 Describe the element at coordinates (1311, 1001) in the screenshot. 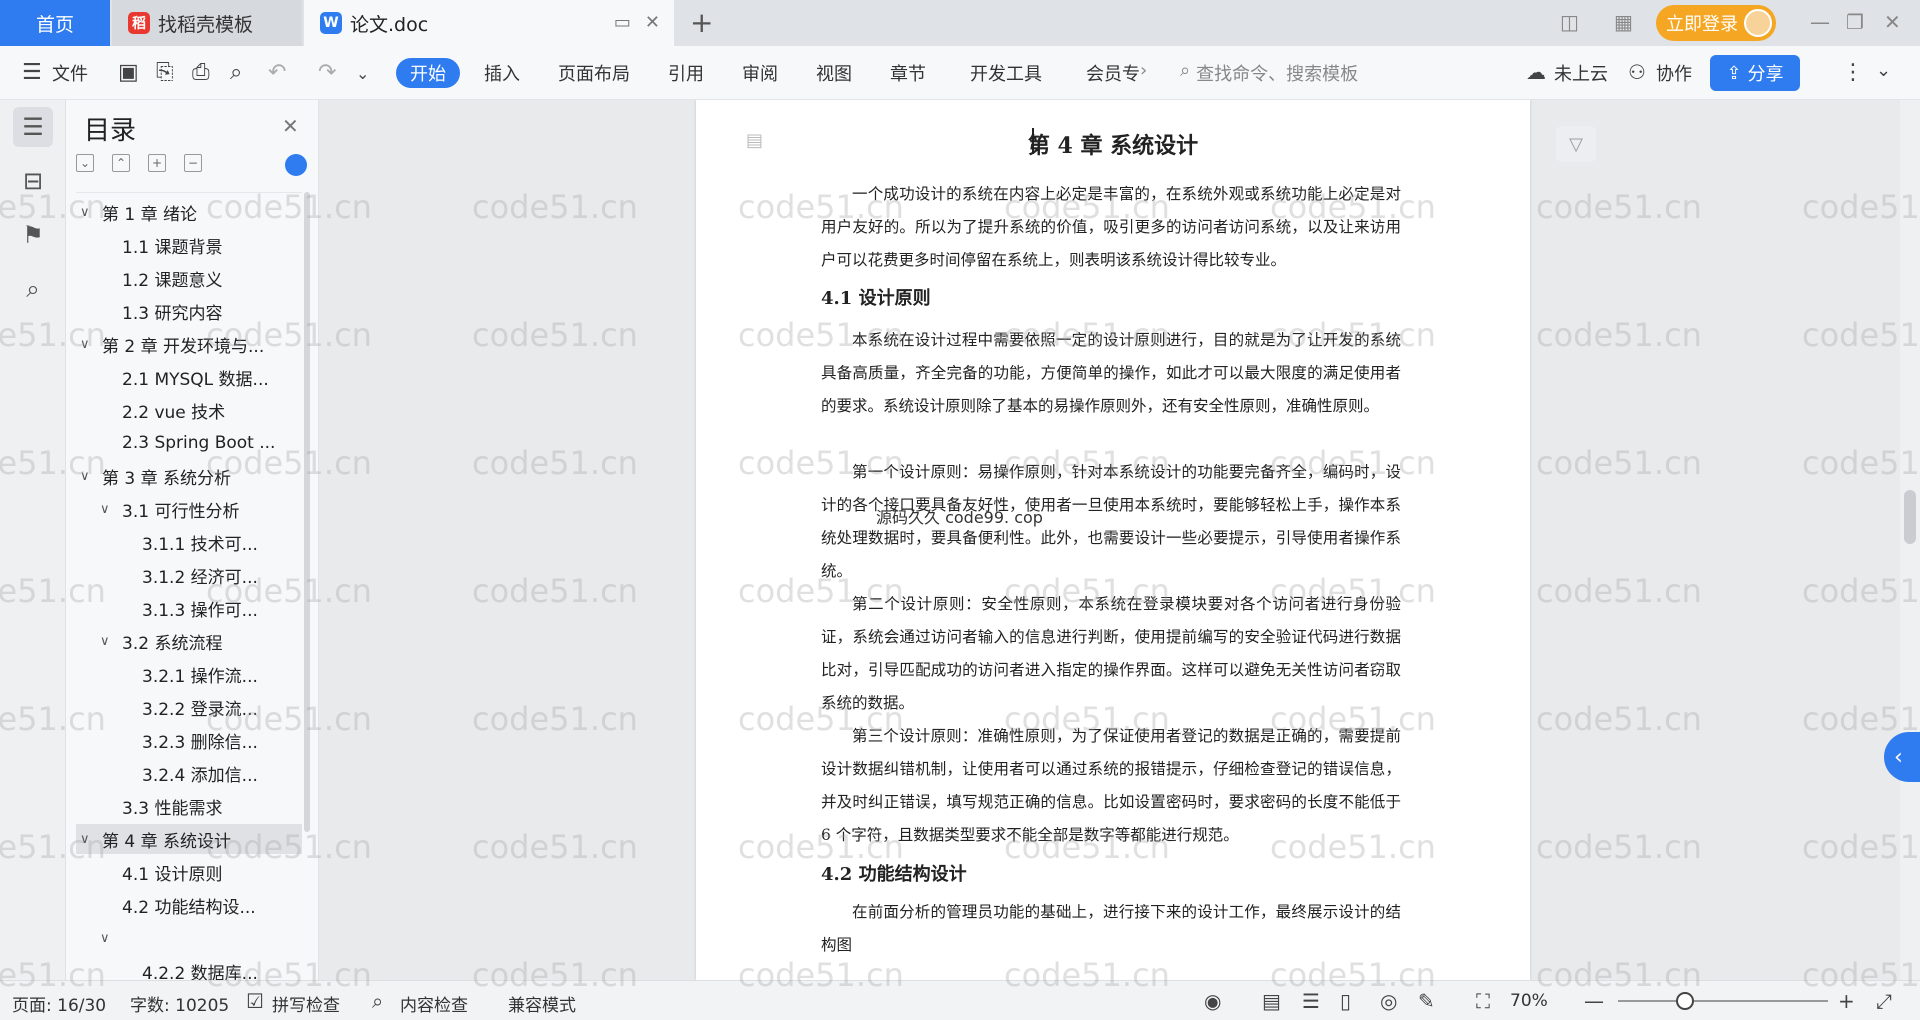

I see `outline-view-icon: ☰` at that location.